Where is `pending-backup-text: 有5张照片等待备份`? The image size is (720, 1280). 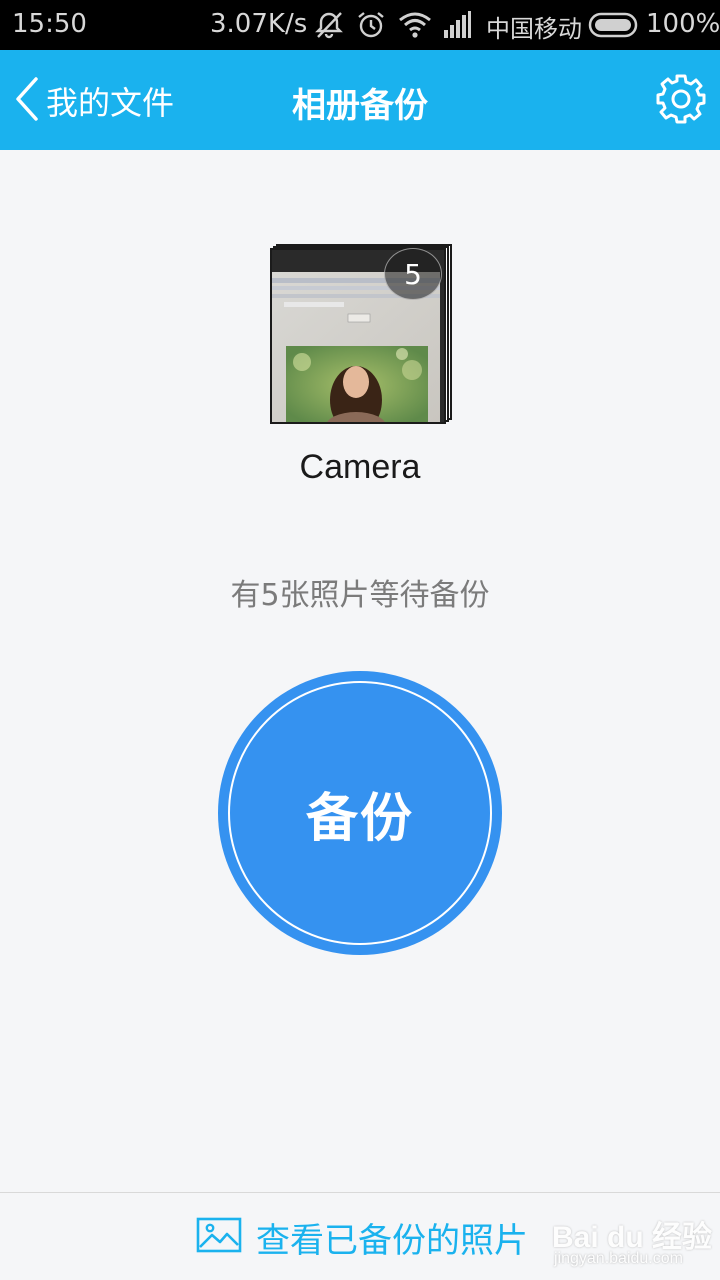 pending-backup-text: 有5张照片等待备份 is located at coordinates (360, 595).